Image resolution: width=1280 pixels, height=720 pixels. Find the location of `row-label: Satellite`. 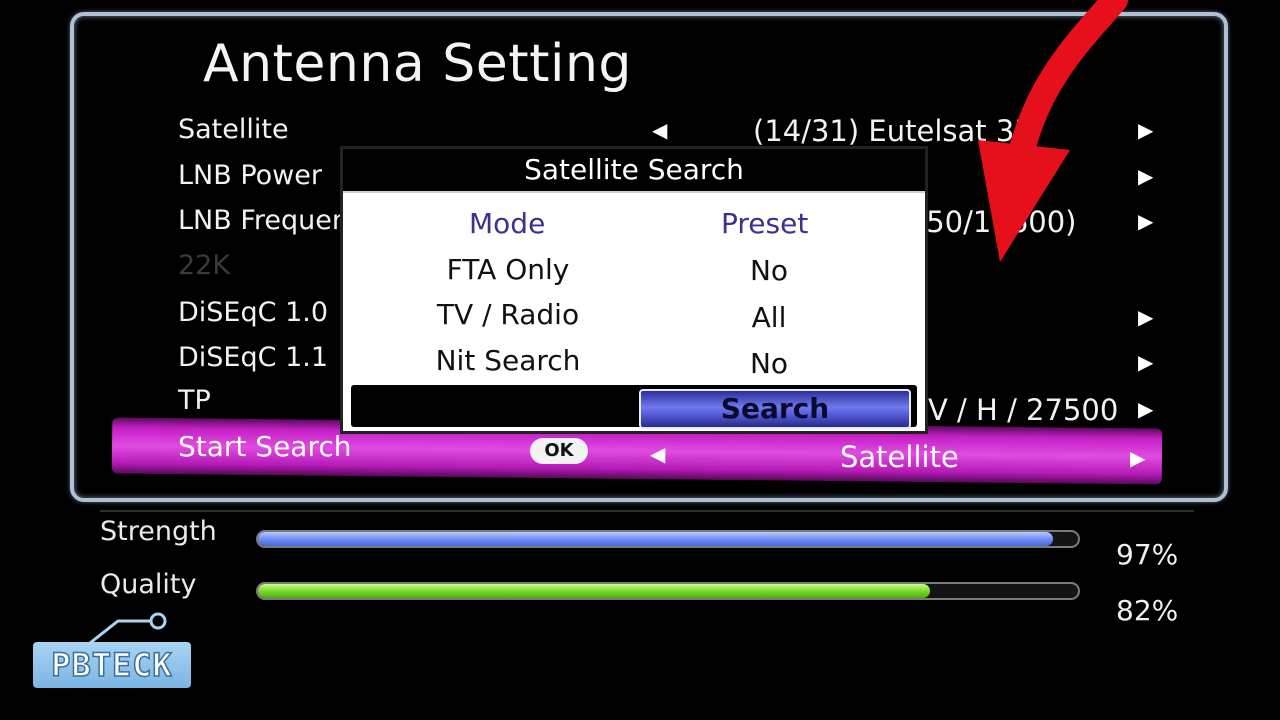

row-label: Satellite is located at coordinates (233, 129).